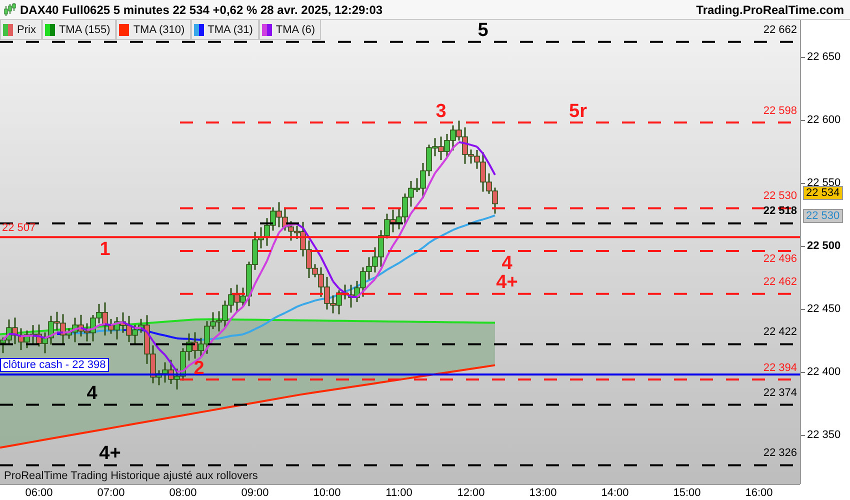  I want to click on price-level-label: 22 422, so click(780, 332).